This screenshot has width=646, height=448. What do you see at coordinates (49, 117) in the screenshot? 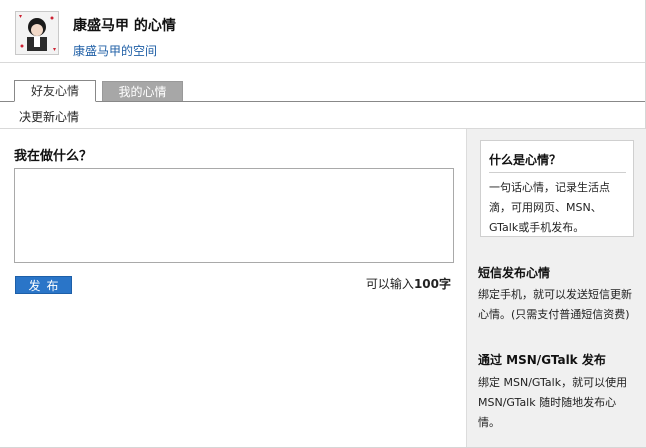
I see `section-subtitle: 决更新心情` at bounding box center [49, 117].